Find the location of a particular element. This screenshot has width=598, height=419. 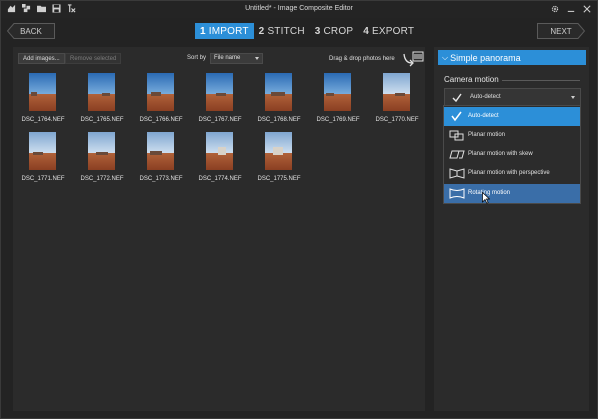

image-thumbnail: DSC_1772.NEF is located at coordinates (102, 162).